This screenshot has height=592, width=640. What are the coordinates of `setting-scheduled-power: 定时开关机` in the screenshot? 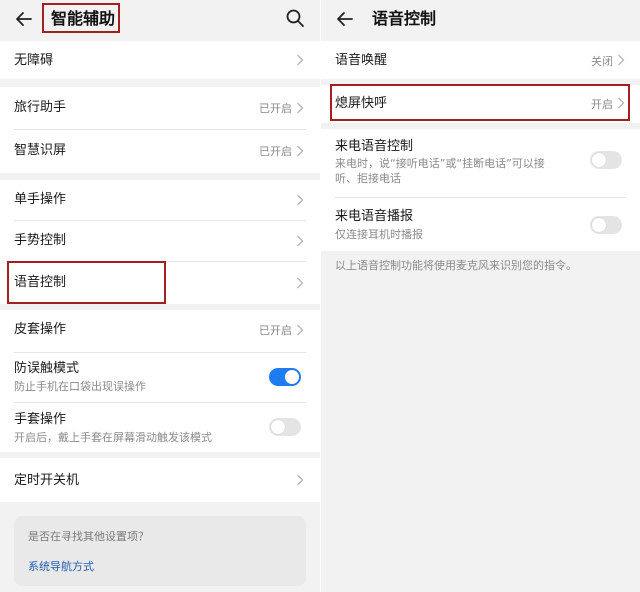 It's located at (160, 480).